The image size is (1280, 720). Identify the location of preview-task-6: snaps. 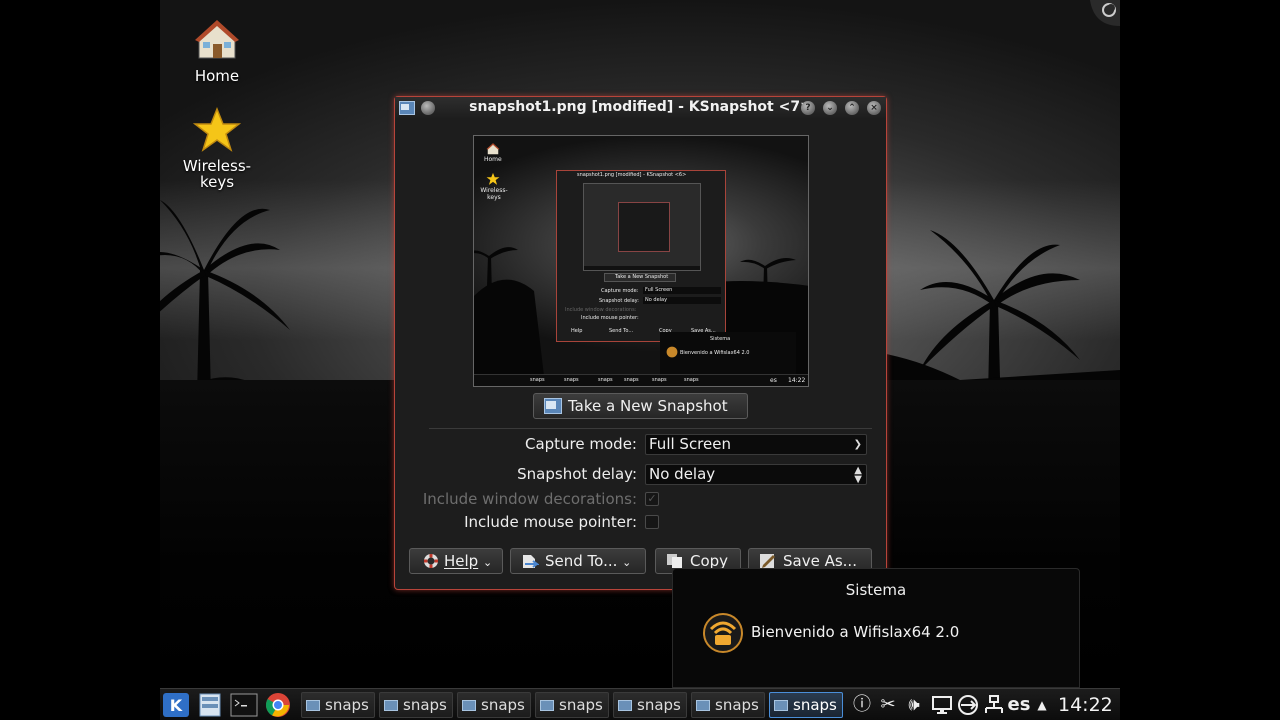
(691, 380).